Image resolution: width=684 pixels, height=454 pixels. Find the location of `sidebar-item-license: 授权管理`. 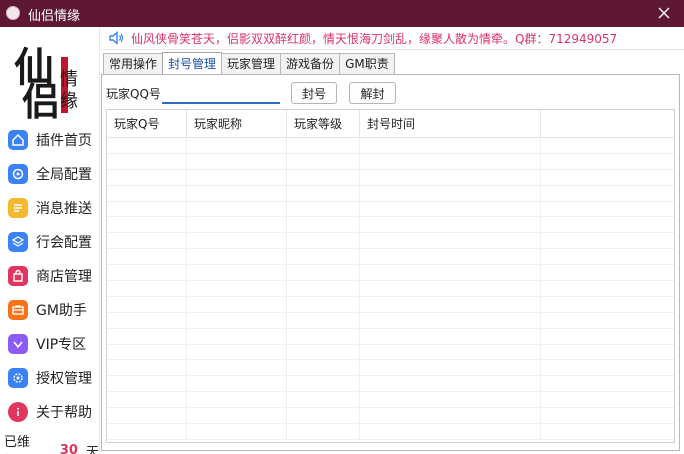

sidebar-item-license: 授权管理 is located at coordinates (50, 378).